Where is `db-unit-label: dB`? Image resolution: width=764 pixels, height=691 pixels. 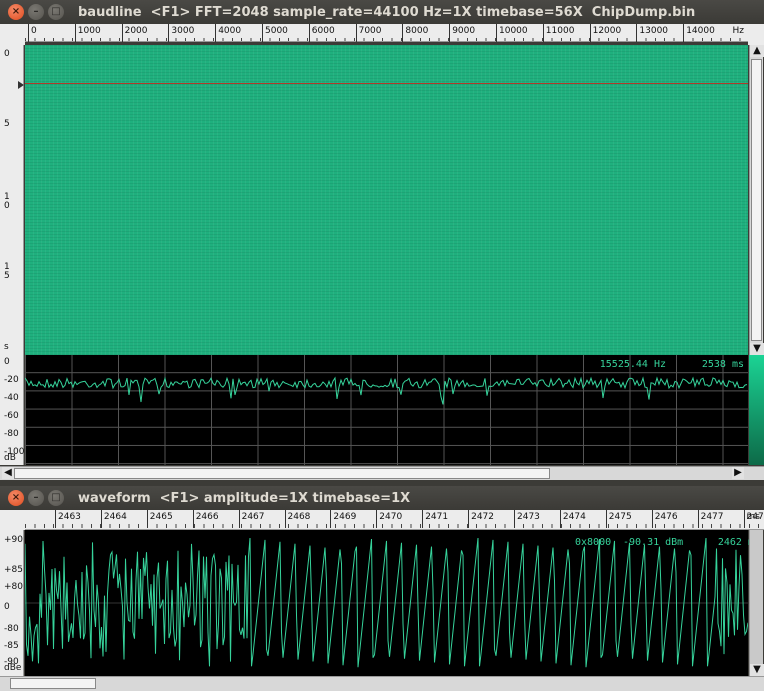 db-unit-label: dB is located at coordinates (10, 458).